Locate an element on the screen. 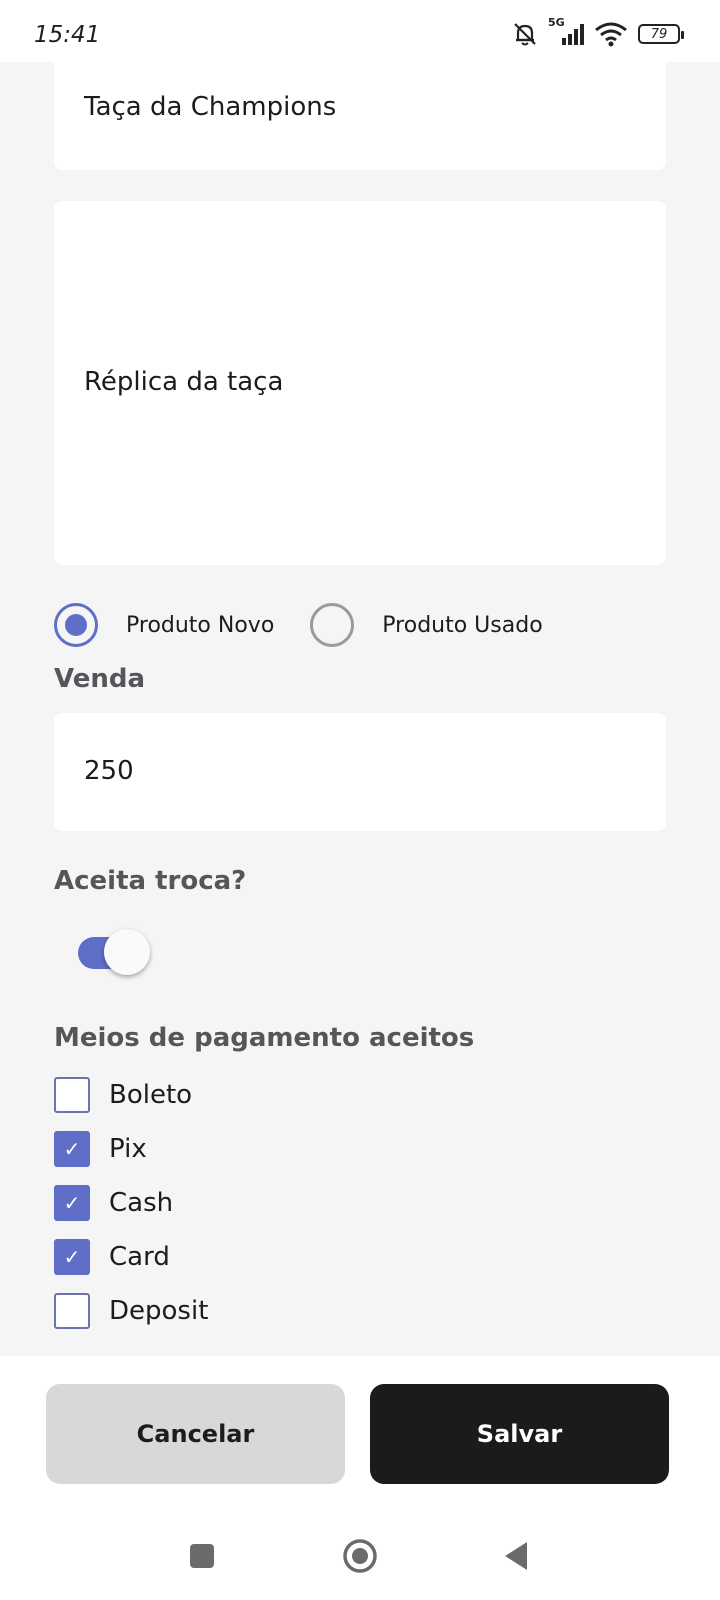  checkbox-label-cash: Cash is located at coordinates (141, 1203).